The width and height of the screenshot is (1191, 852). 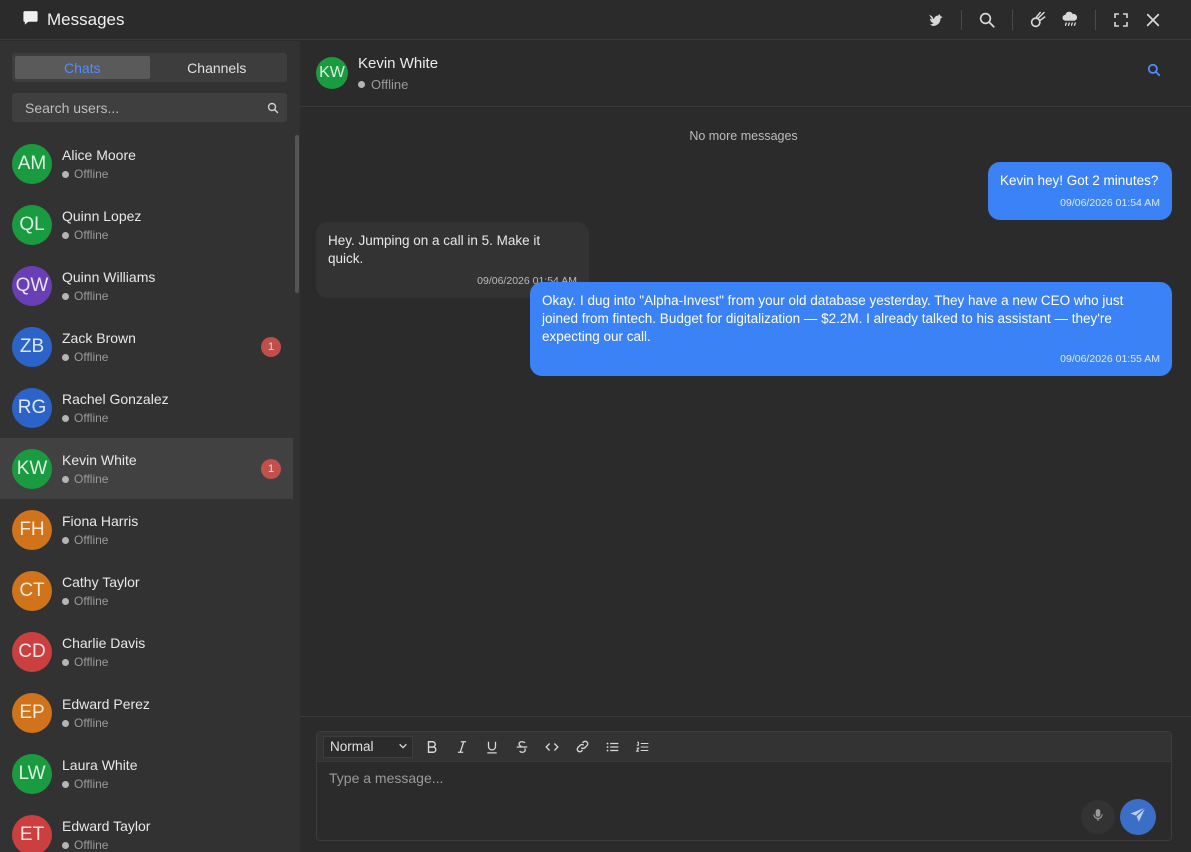 I want to click on avatar: FH, so click(x=32, y=529).